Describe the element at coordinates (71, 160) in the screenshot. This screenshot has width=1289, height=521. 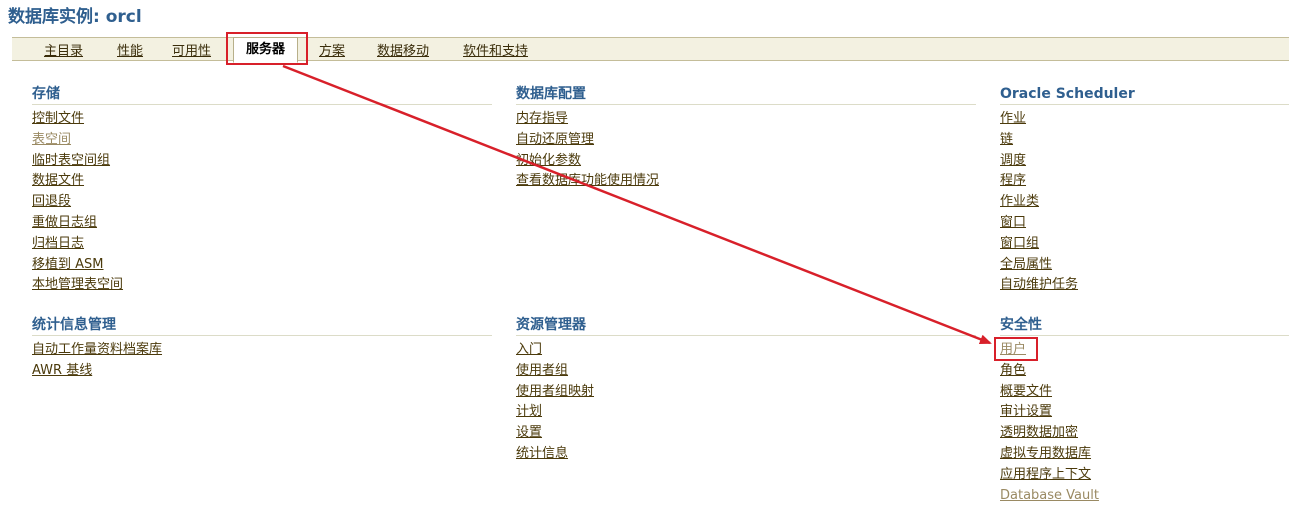
I see `link-temp-tablespace-groups: 临时表空间组` at that location.